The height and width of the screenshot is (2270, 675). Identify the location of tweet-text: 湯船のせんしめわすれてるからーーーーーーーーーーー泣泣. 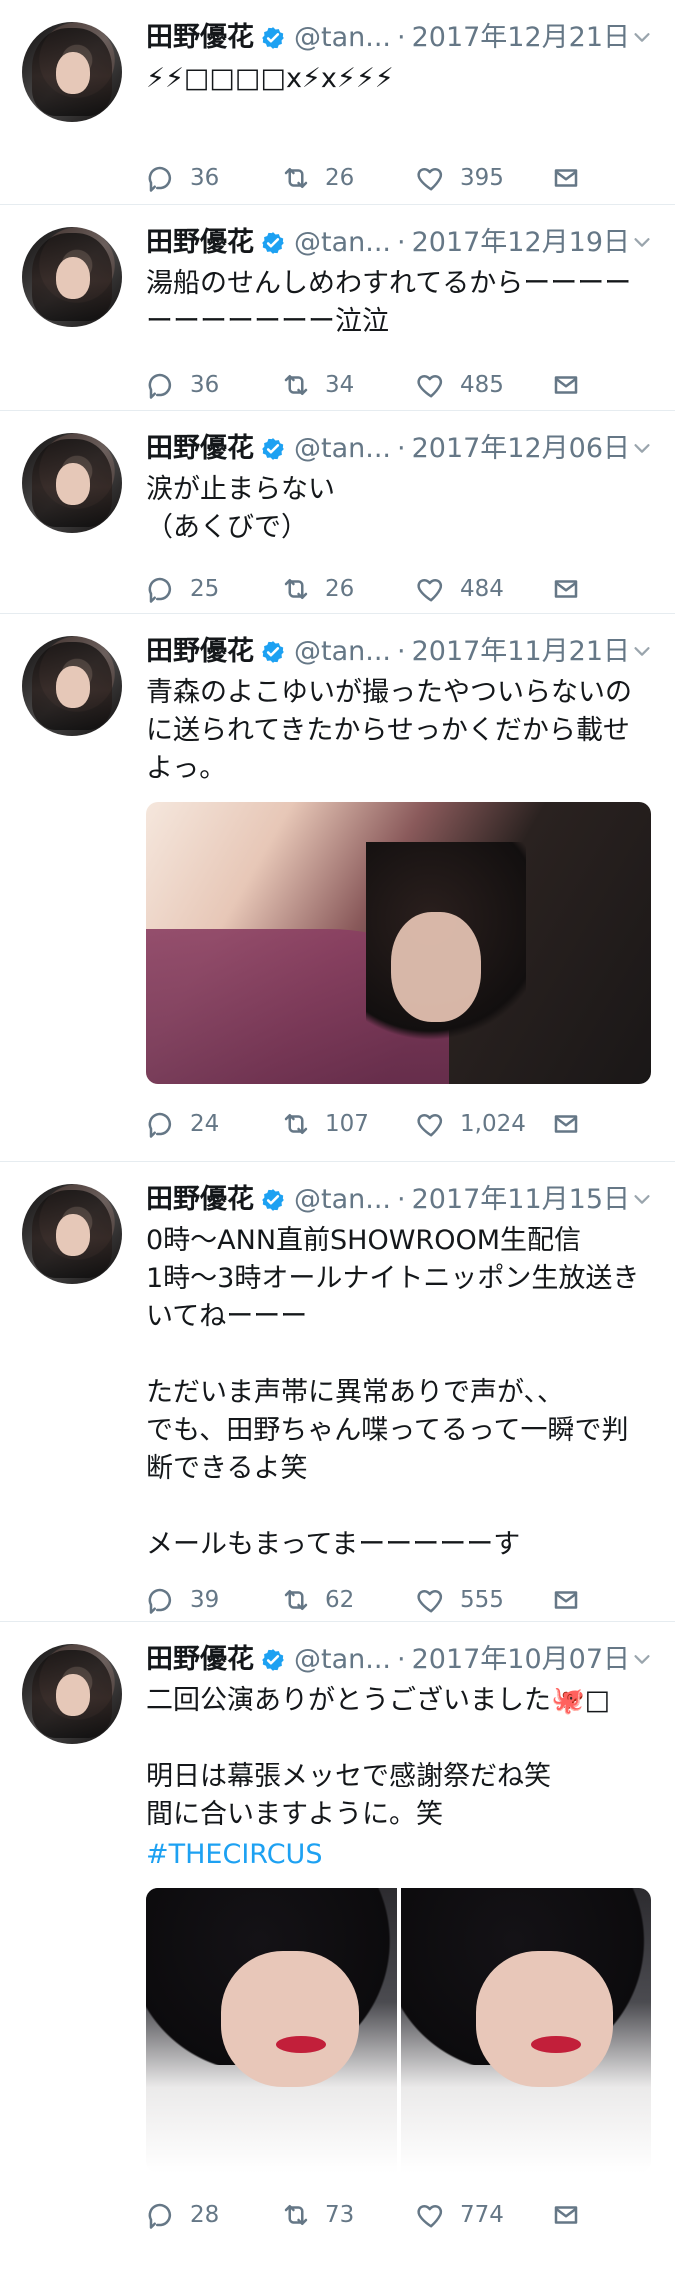
(389, 302).